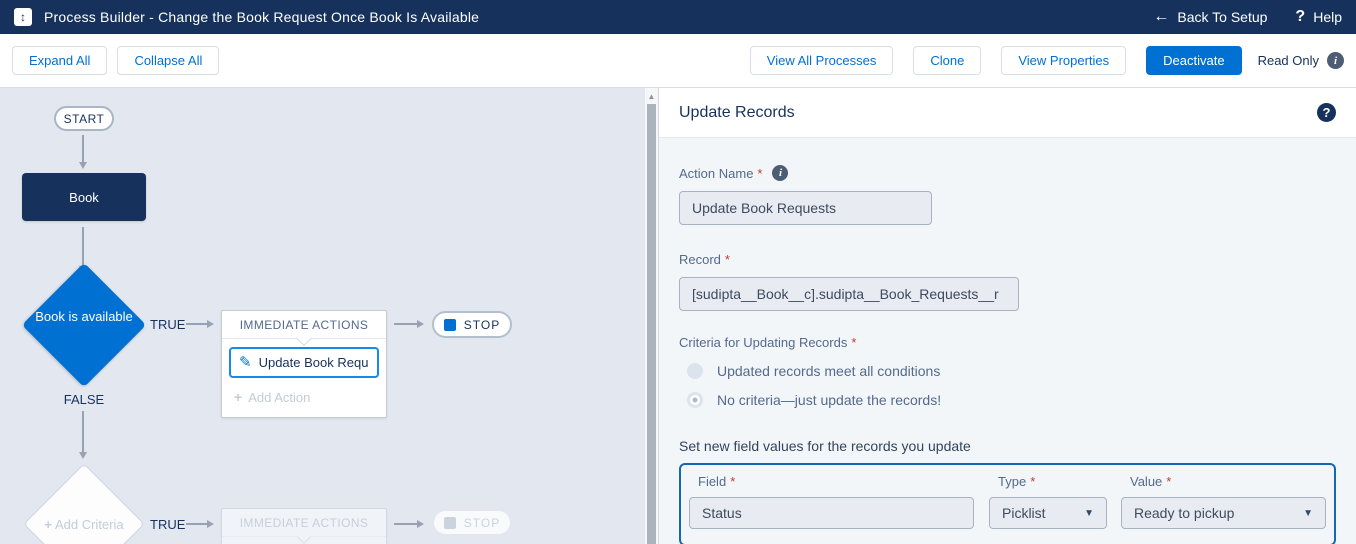 This screenshot has height=544, width=1356. I want to click on connector-start-to-trigger, so click(83, 152).